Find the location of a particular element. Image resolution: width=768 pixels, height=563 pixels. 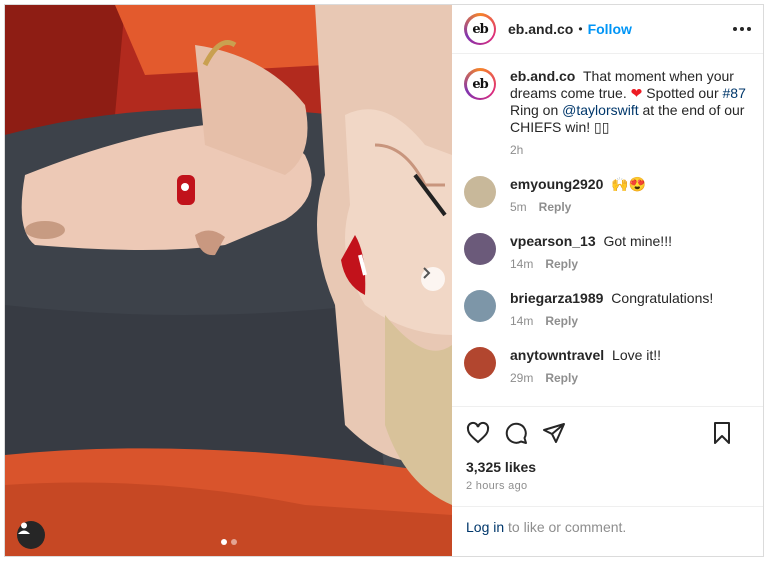

login-prompt-text: to like or comment. is located at coordinates (567, 527).